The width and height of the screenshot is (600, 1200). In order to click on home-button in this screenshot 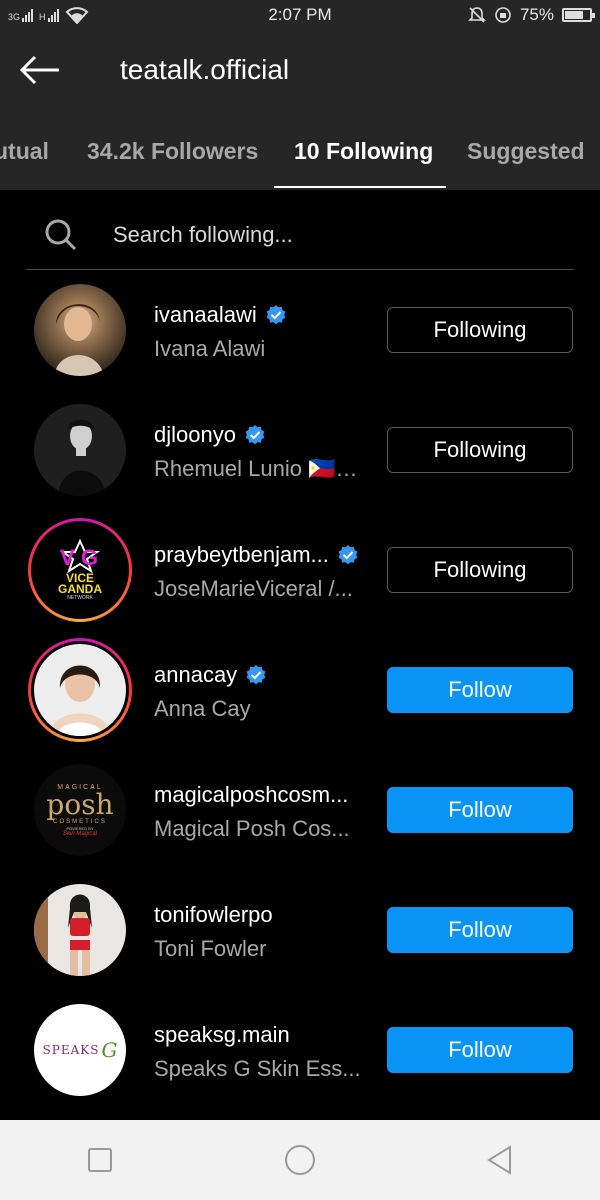, I will do `click(300, 1160)`.